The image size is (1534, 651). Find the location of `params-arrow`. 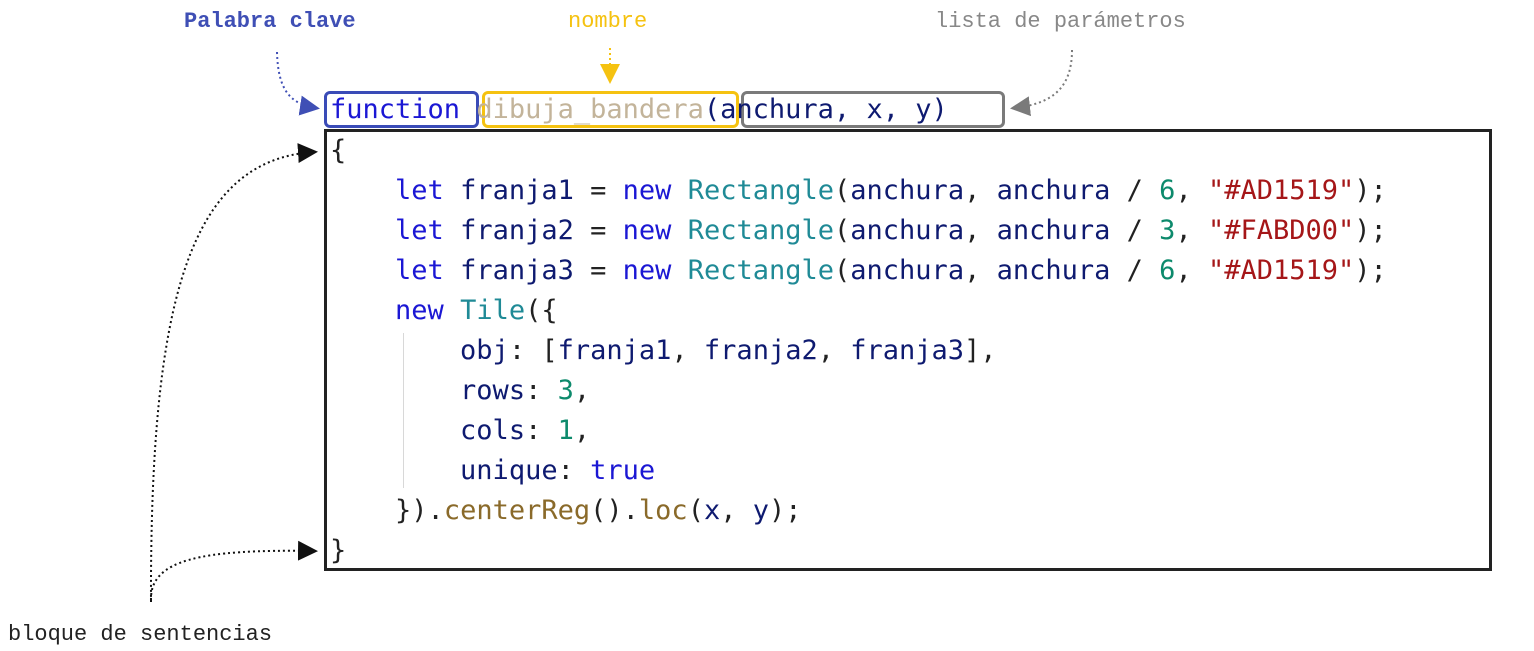

params-arrow is located at coordinates (1041, 83).